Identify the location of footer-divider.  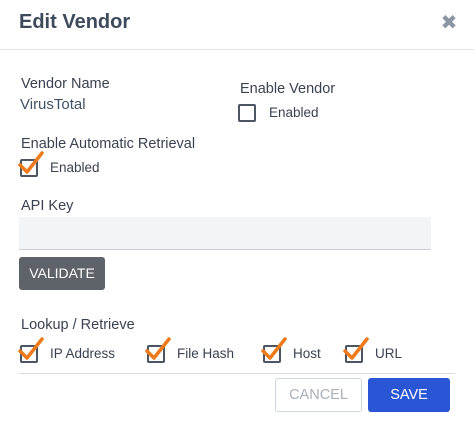
(237, 373).